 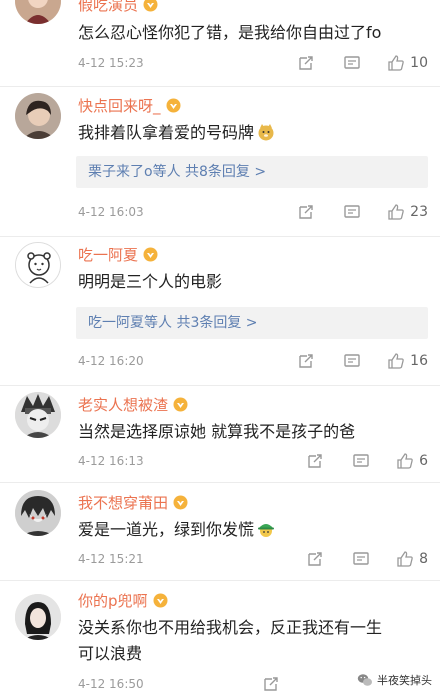 I want to click on replies-link: 吃一阿夏等人 共3条回复 >, so click(x=252, y=323).